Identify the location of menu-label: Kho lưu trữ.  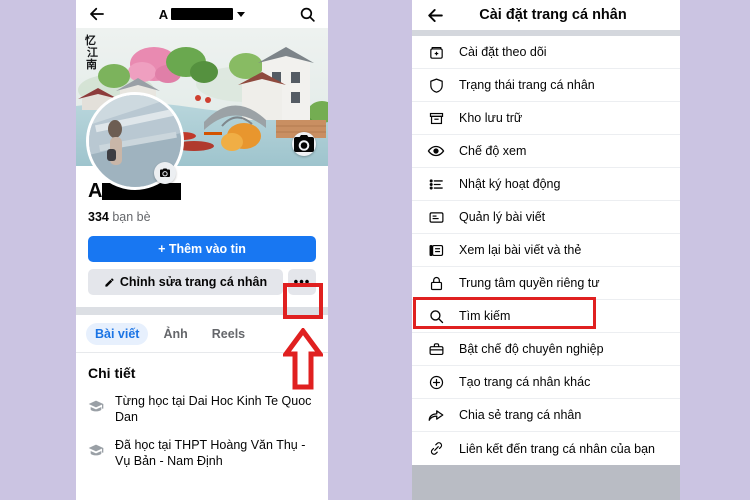
(491, 118).